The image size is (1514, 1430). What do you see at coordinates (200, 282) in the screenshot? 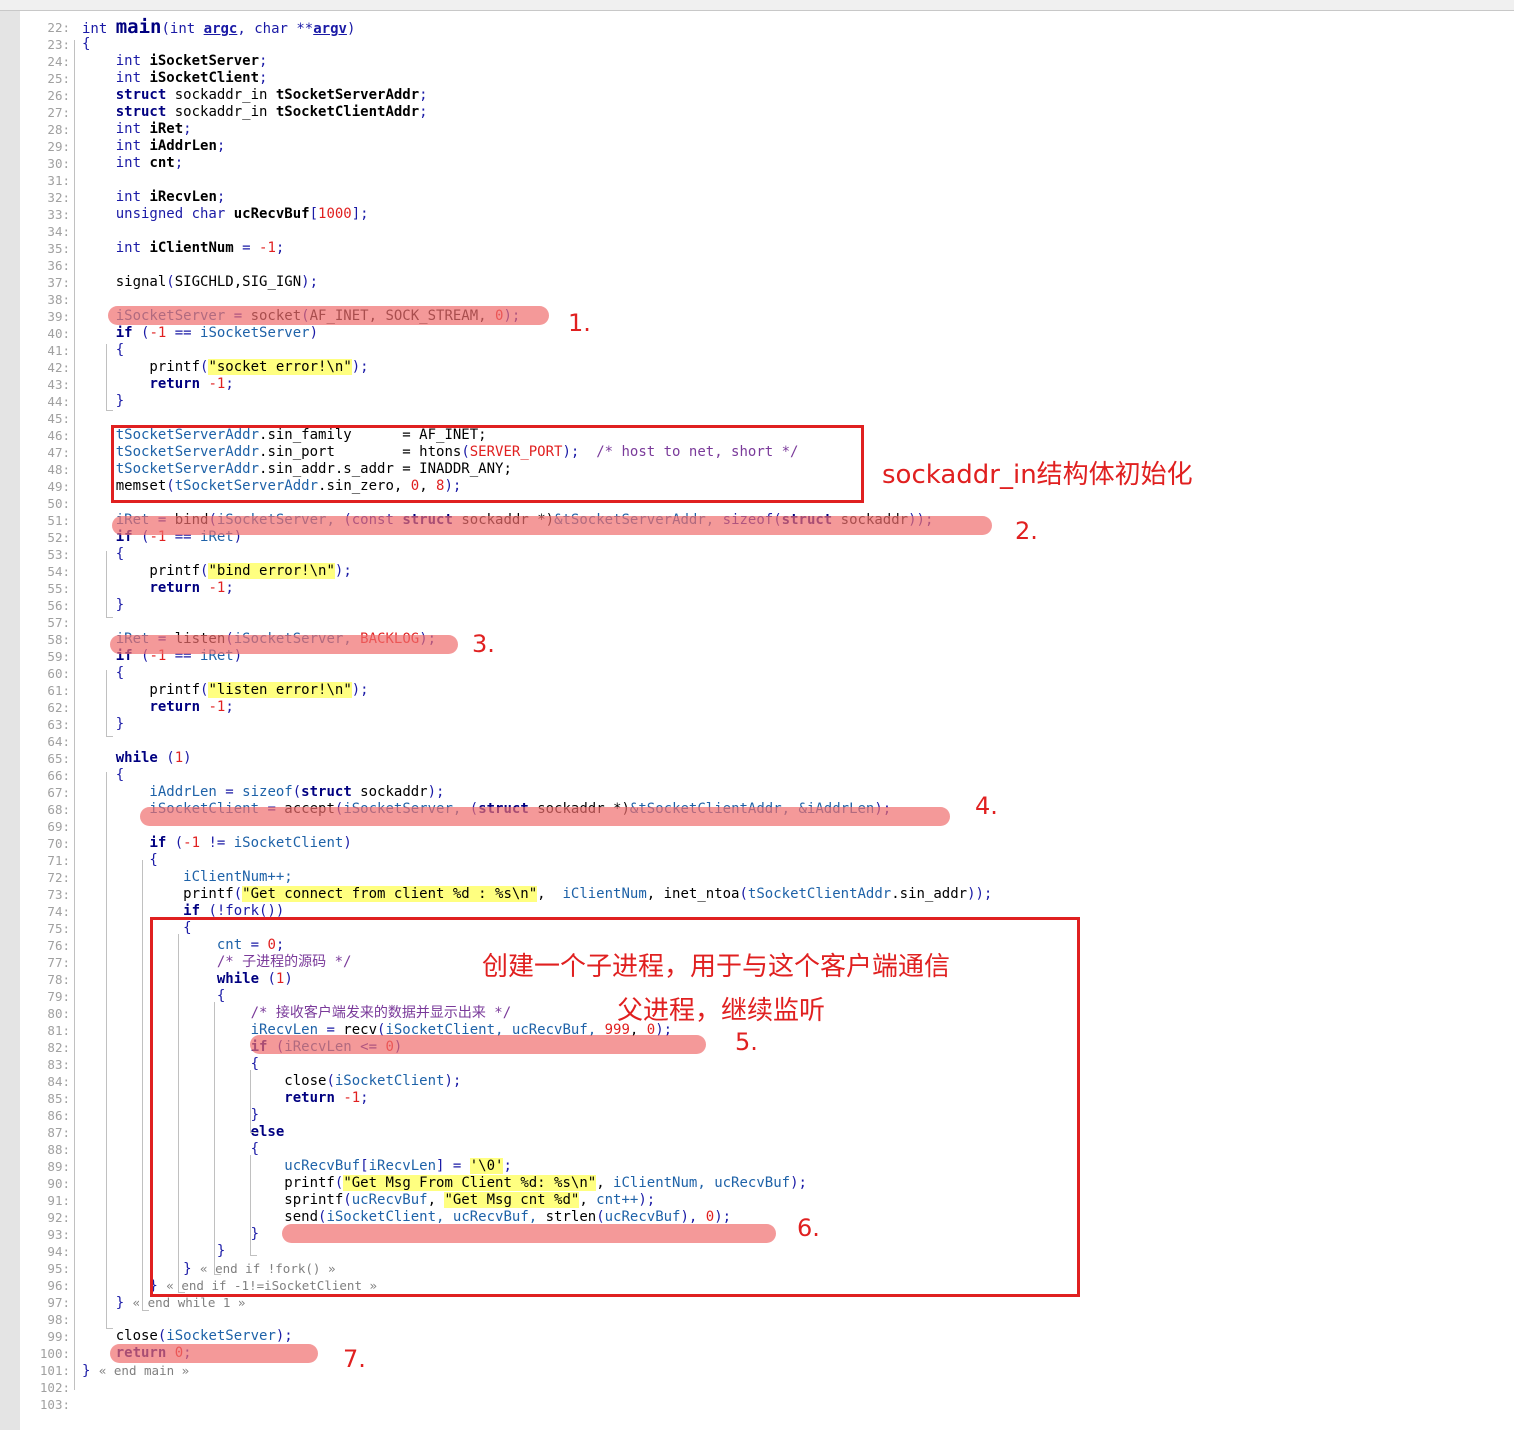
I see `code-line: signal(SIGCHLD,SIG_IGN);` at bounding box center [200, 282].